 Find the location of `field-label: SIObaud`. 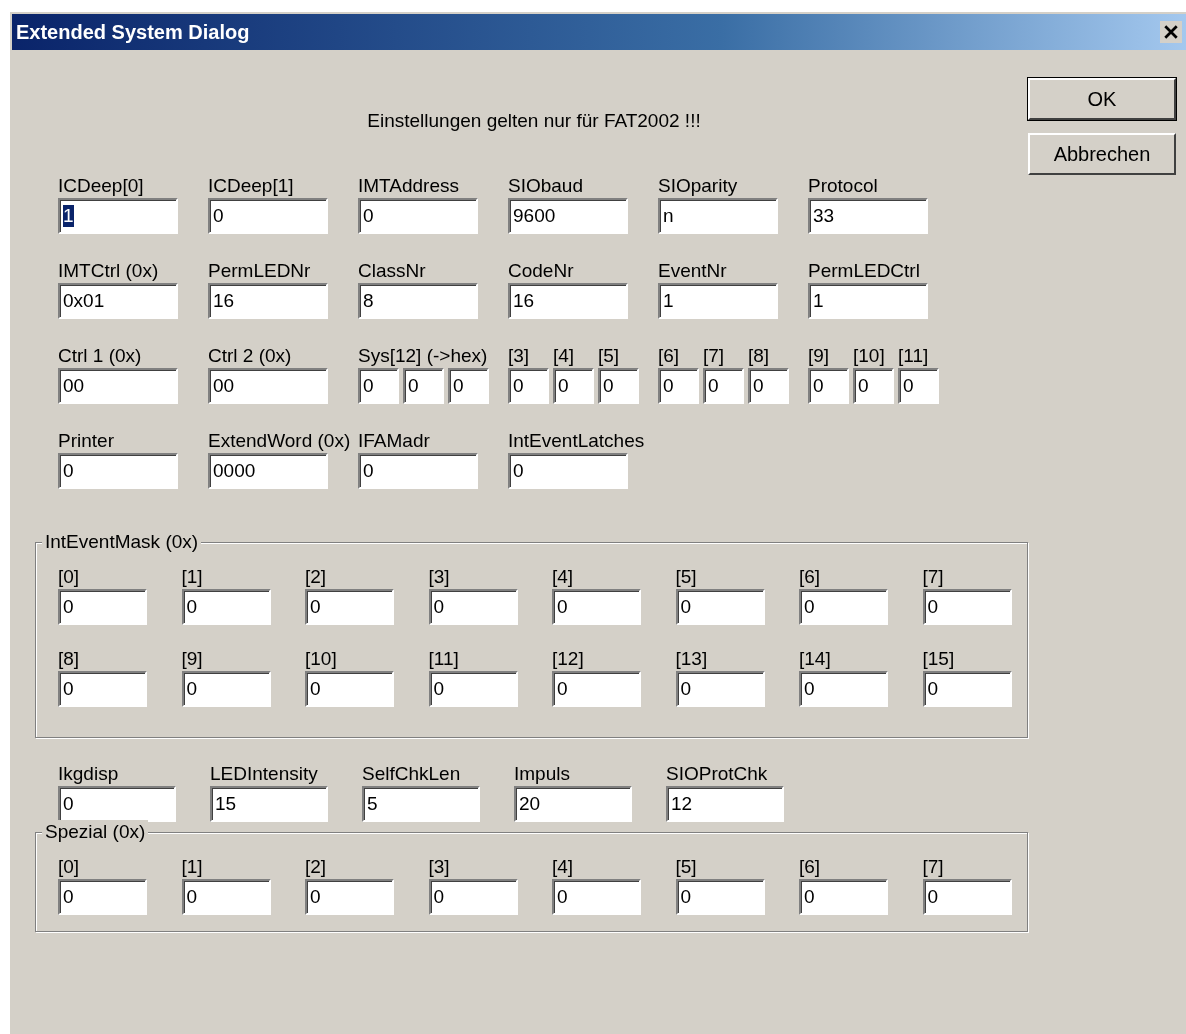

field-label: SIObaud is located at coordinates (545, 185).